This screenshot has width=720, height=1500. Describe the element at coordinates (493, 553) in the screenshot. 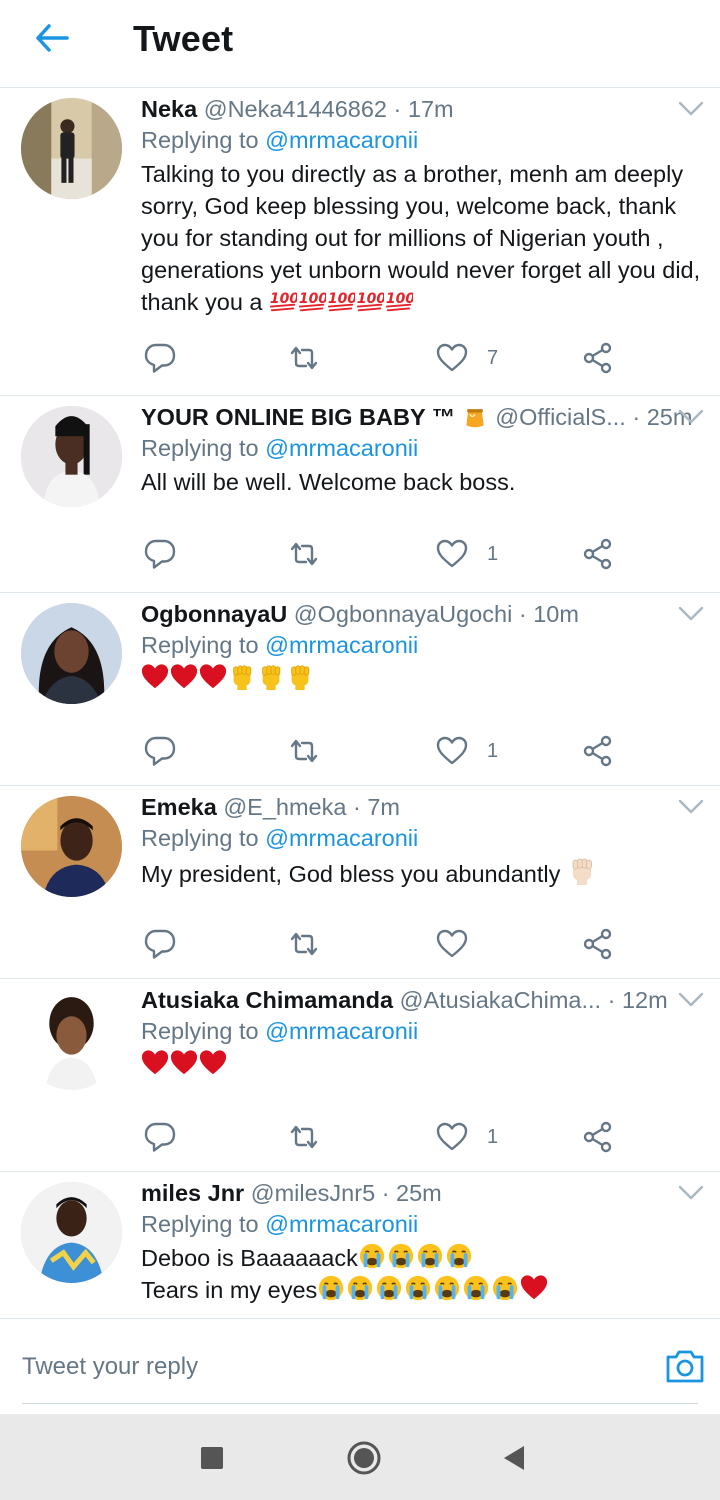

I see `like-count: 1` at that location.